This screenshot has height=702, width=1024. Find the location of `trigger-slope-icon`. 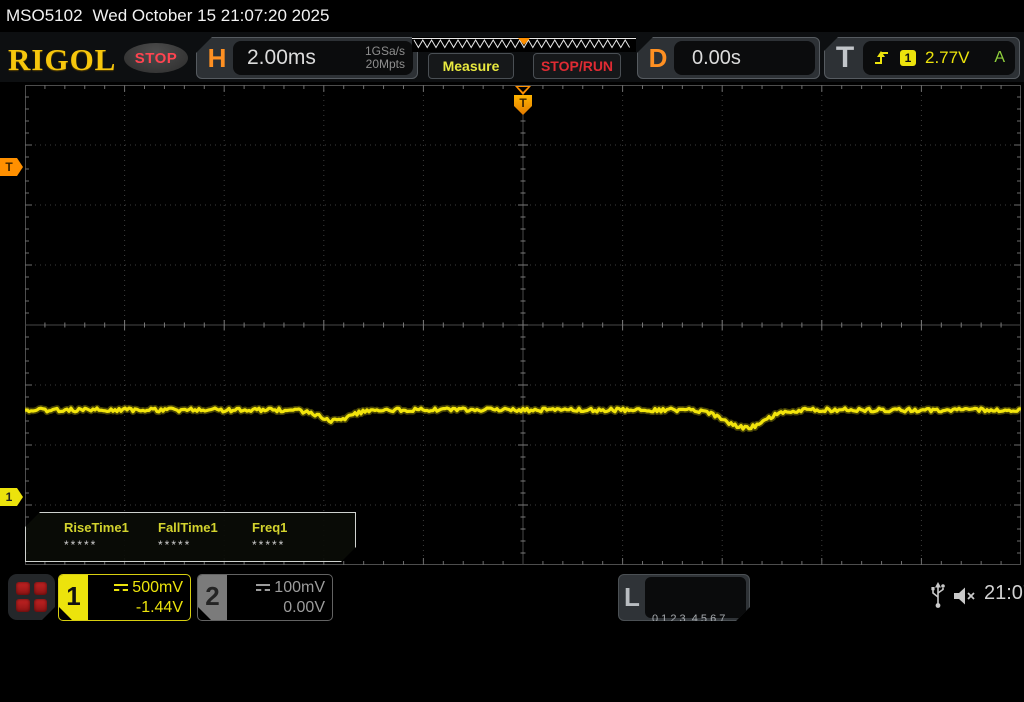

trigger-slope-icon is located at coordinates (881, 57).